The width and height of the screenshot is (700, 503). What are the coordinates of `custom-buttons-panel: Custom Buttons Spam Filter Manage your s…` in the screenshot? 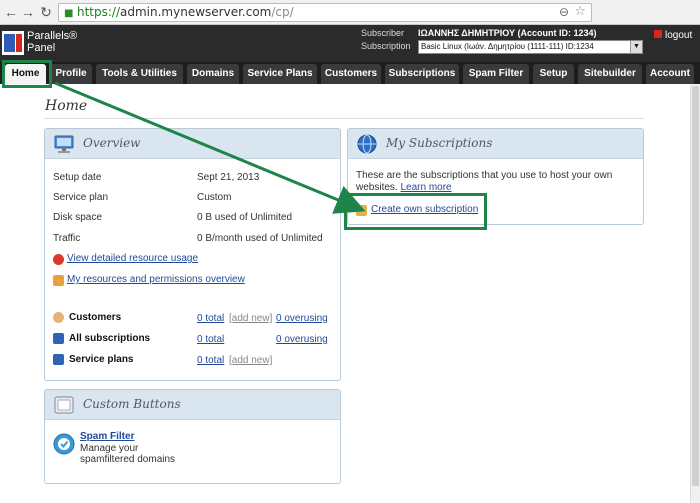 It's located at (192, 436).